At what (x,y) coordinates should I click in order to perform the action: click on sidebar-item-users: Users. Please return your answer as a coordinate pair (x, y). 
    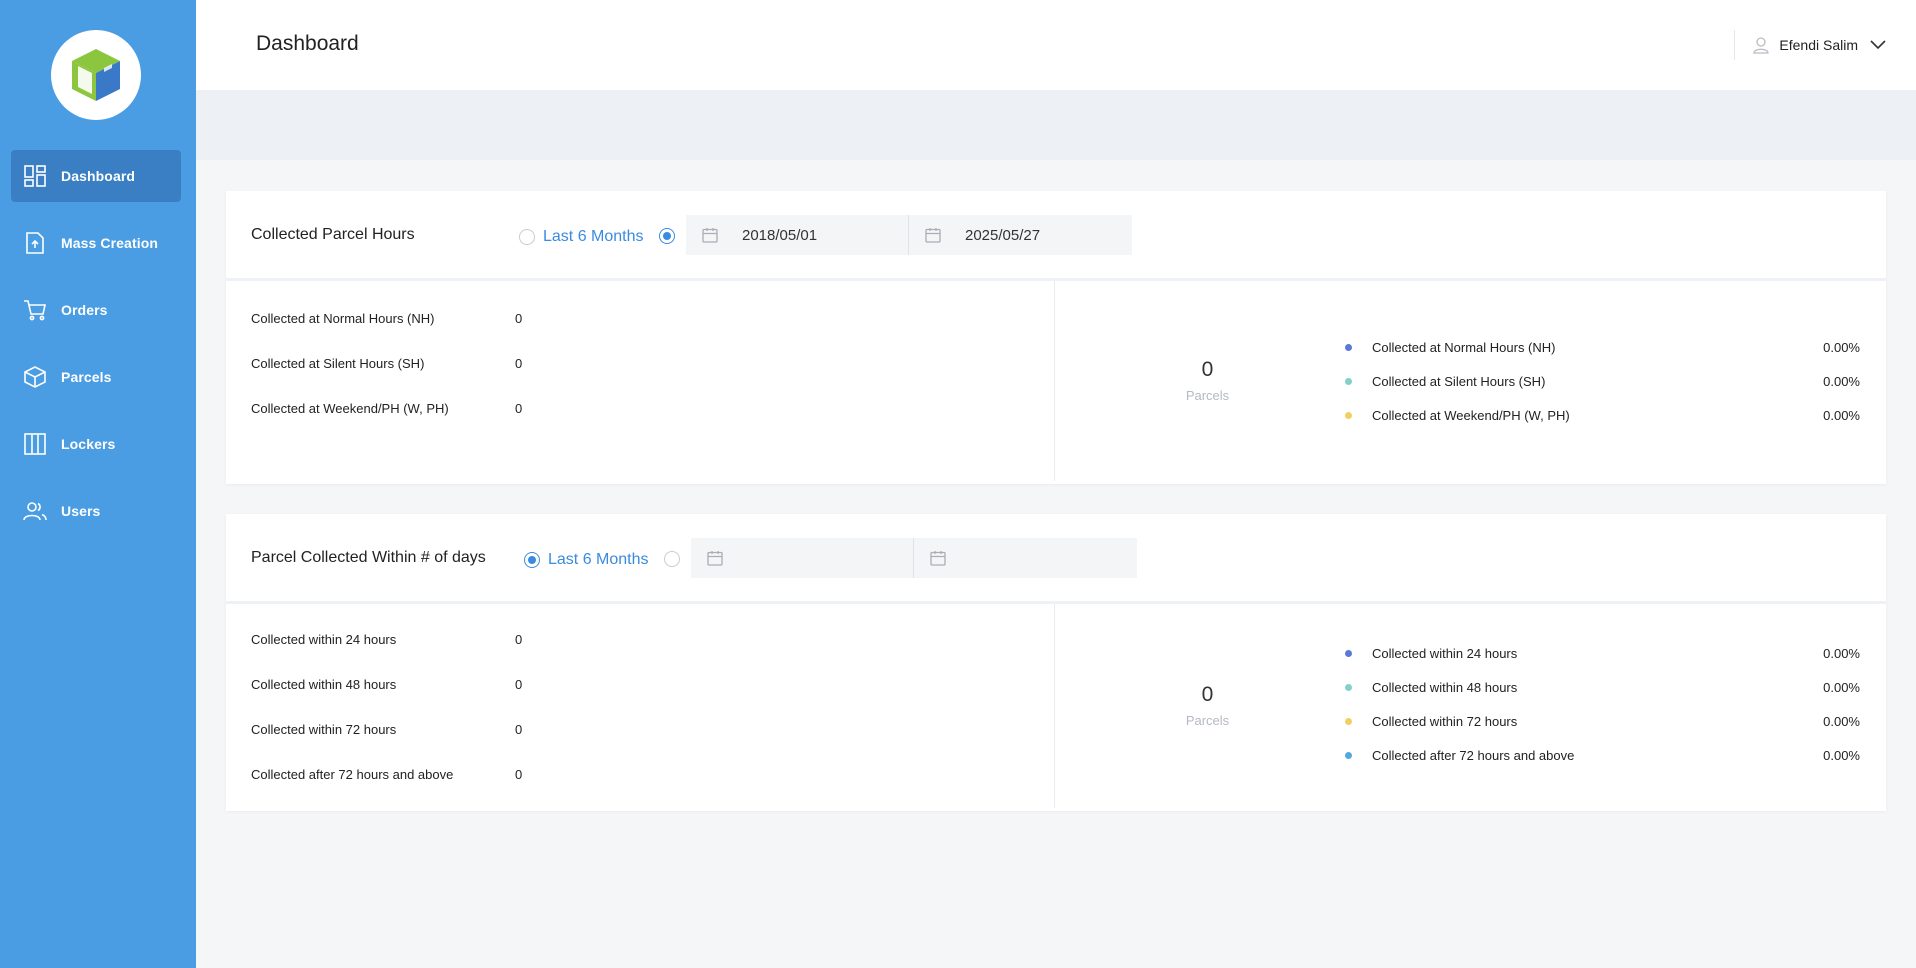
    Looking at the image, I should click on (96, 511).